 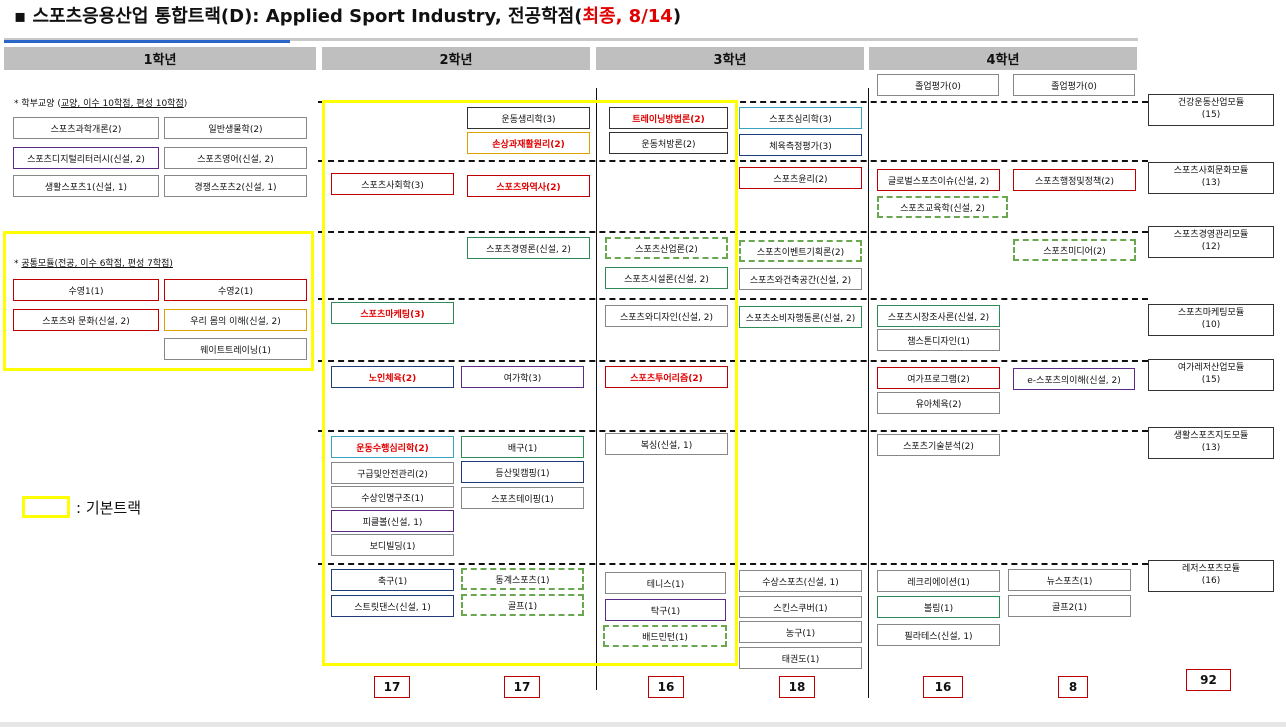 I want to click on module-box: 건강운동산업모듈 (15), so click(x=1211, y=110).